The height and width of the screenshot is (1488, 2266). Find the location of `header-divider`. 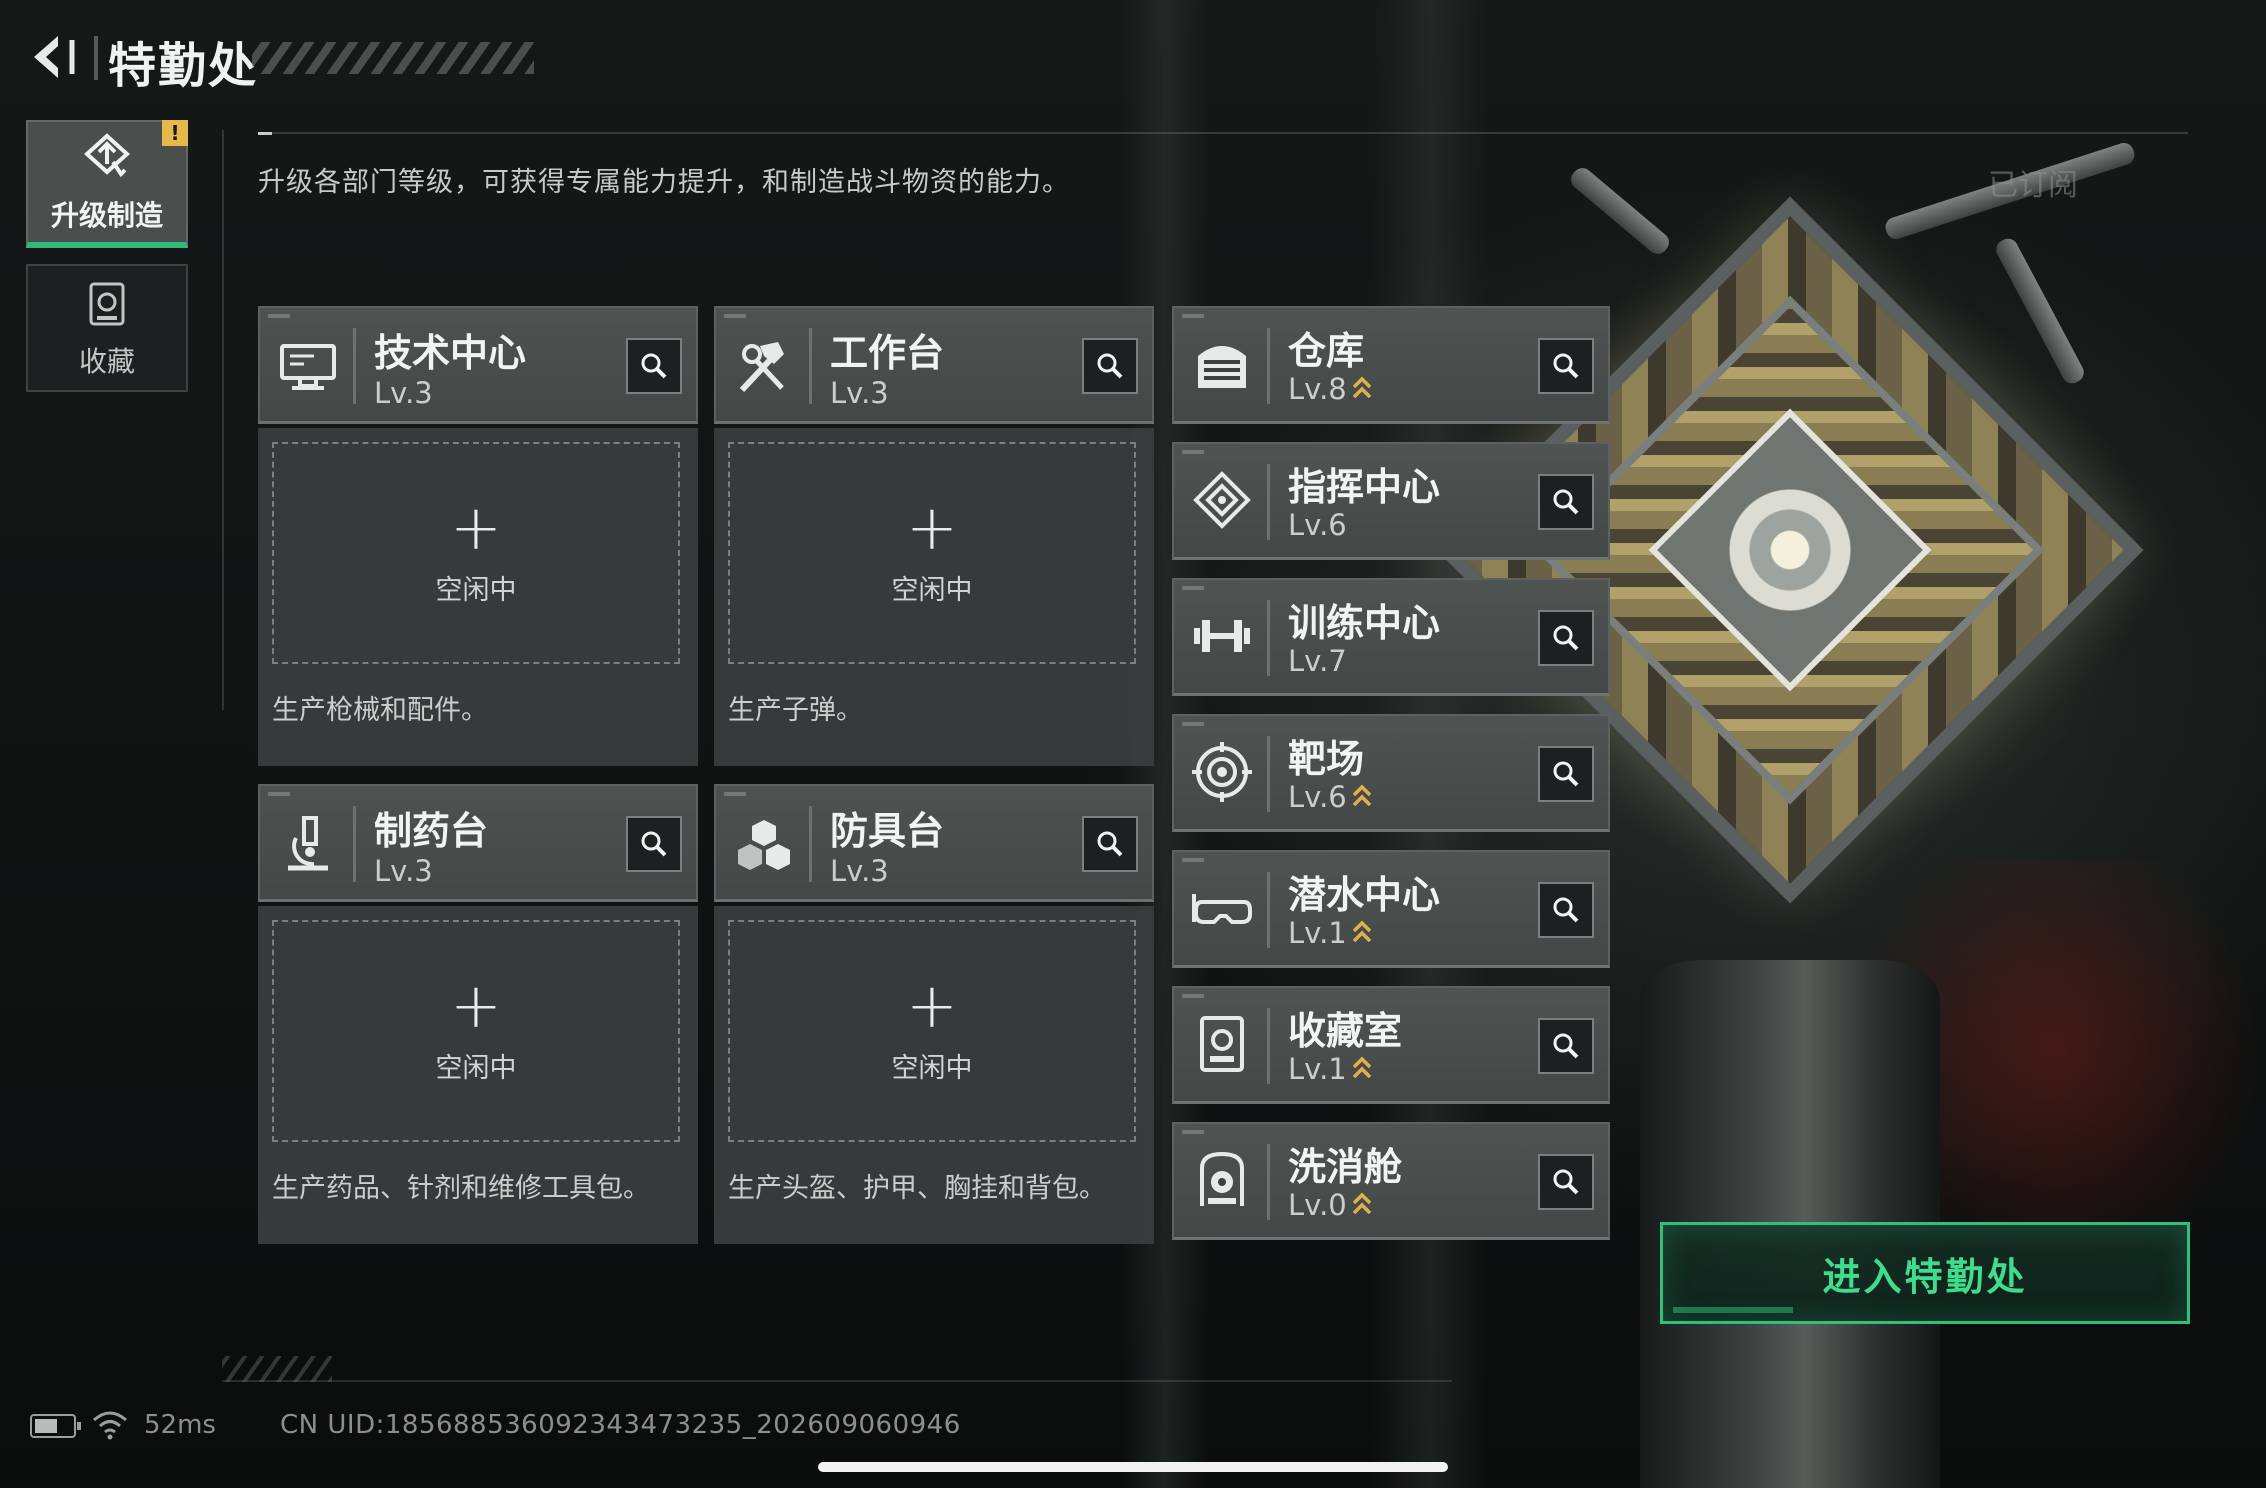

header-divider is located at coordinates (1223, 133).